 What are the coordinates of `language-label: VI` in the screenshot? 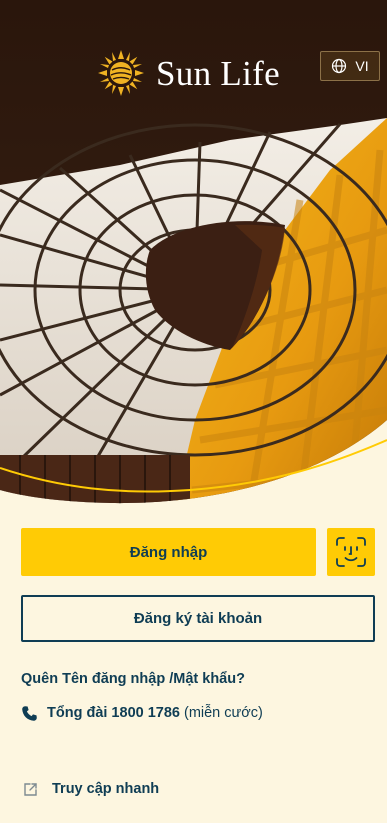 It's located at (362, 66).